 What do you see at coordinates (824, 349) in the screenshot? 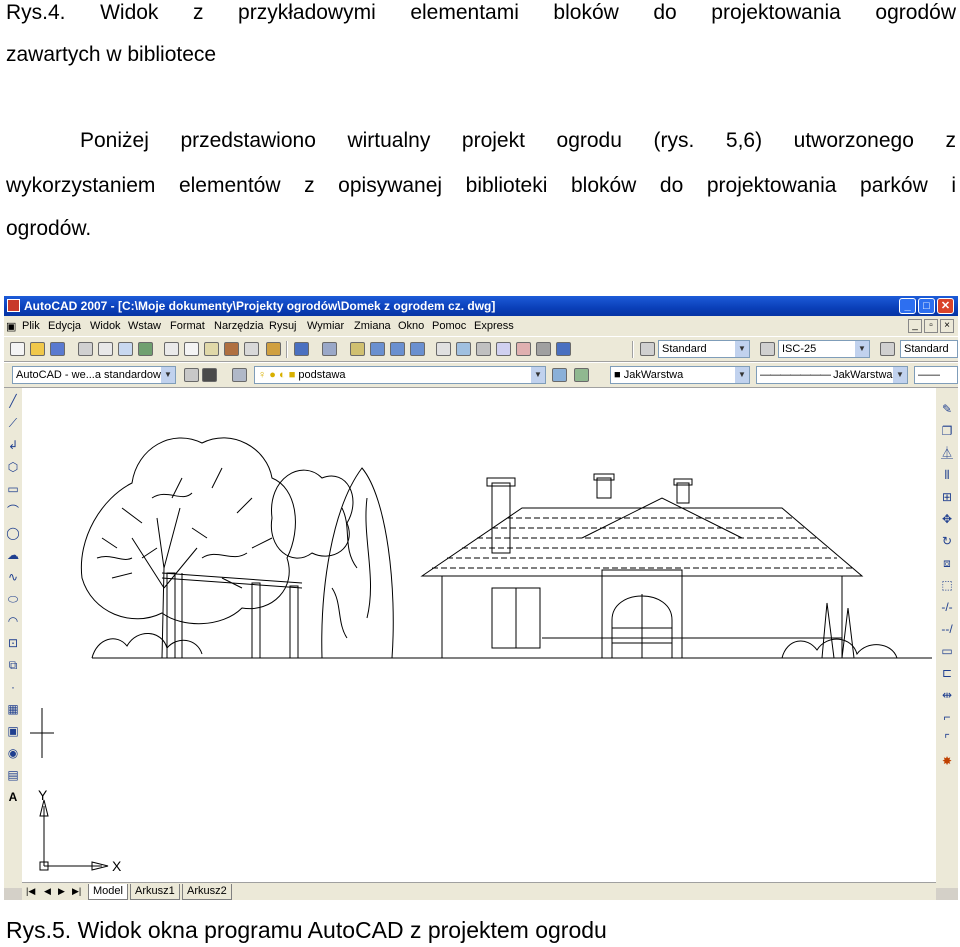
I see `dimension-style-select: ISC-25 ▼` at bounding box center [824, 349].